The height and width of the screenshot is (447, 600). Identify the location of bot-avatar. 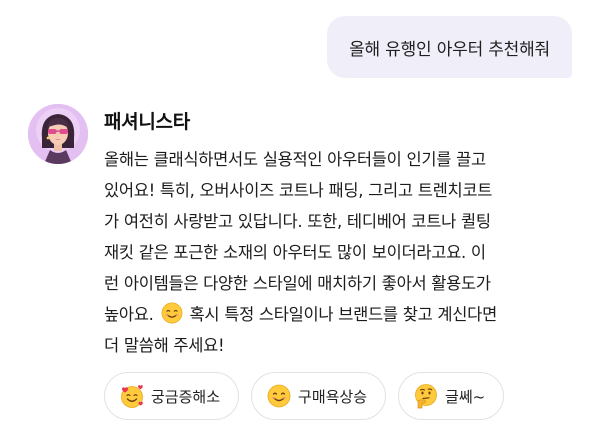
(58, 134).